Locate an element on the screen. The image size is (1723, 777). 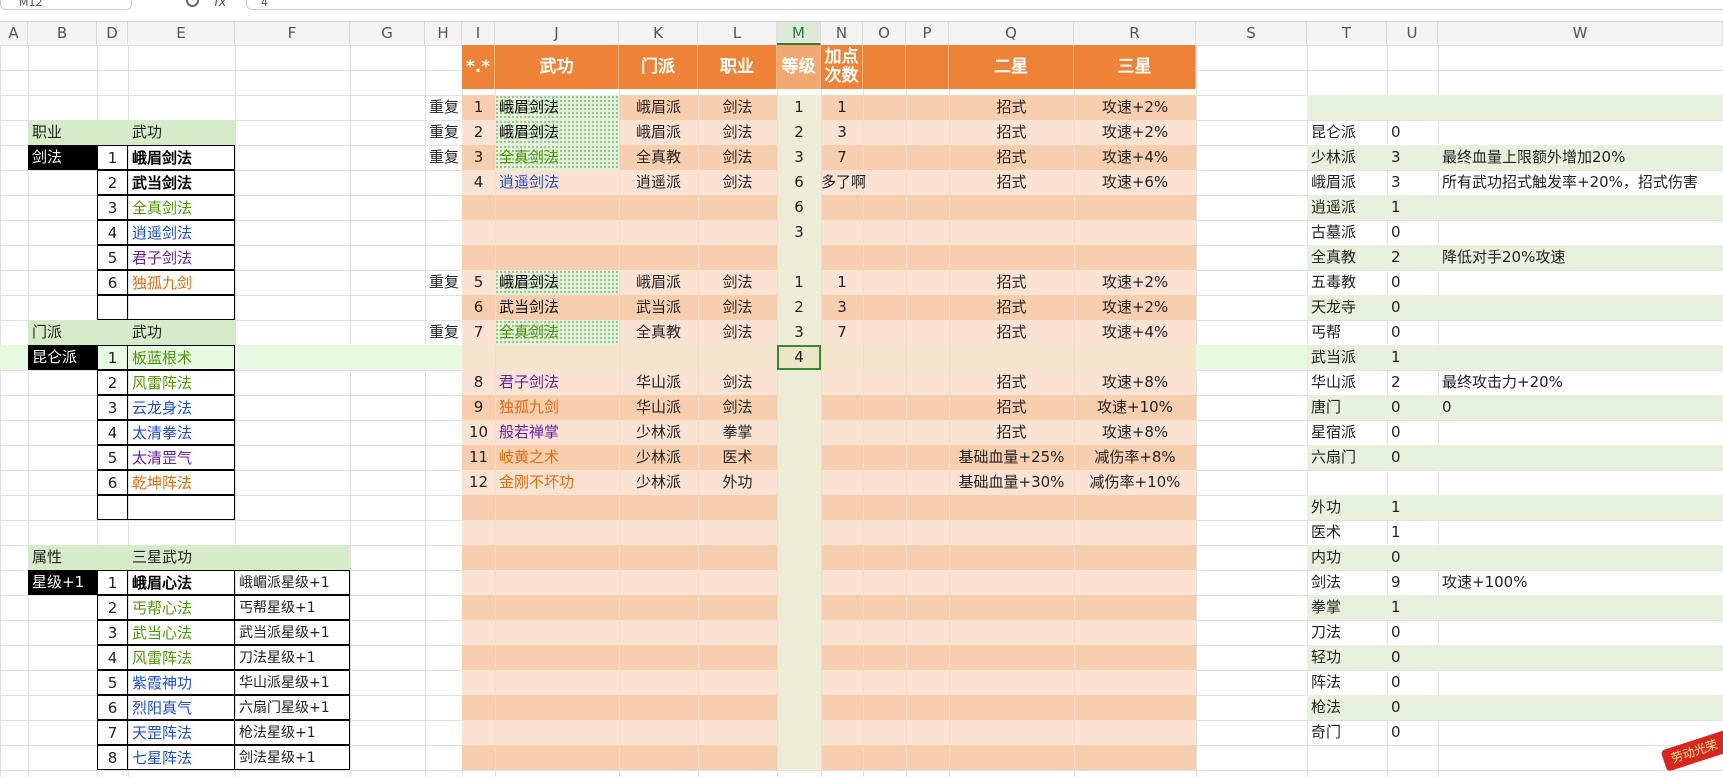
column-header-p: P is located at coordinates (927, 33).